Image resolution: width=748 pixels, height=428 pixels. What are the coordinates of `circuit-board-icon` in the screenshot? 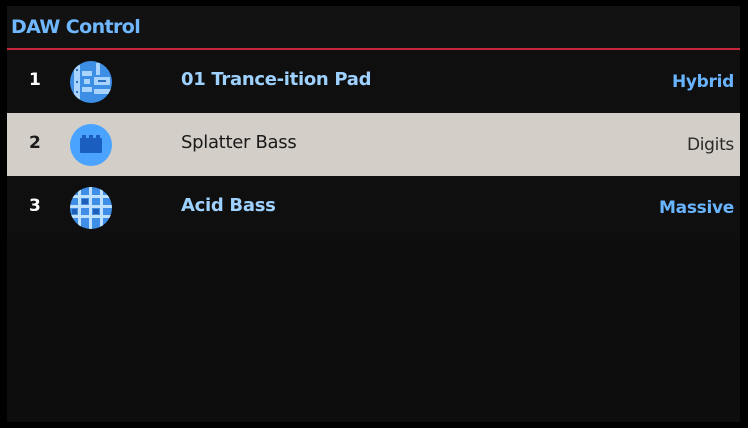 It's located at (91, 82).